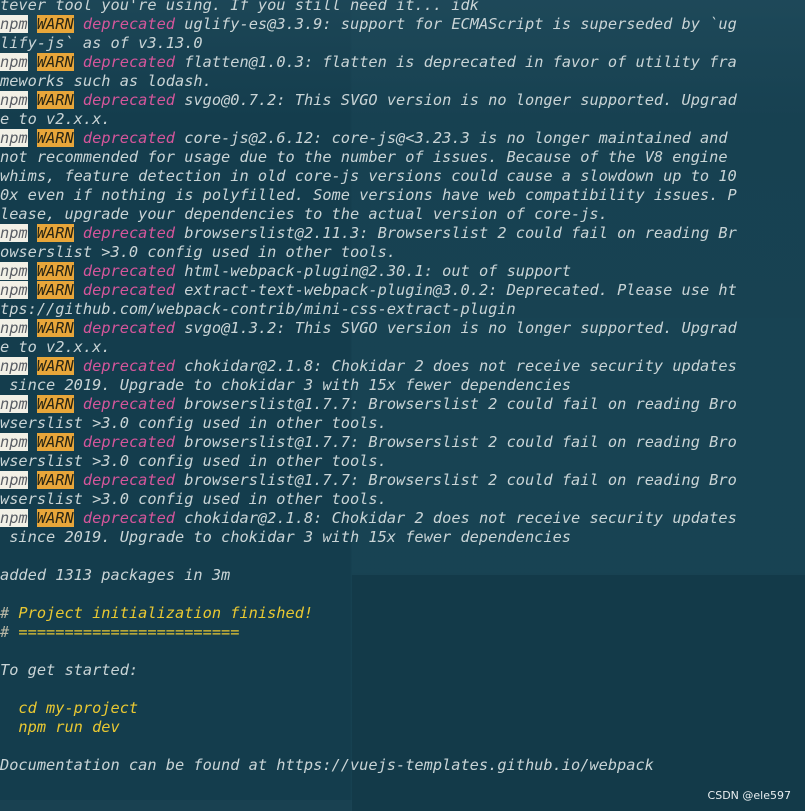 This screenshot has width=805, height=811. I want to click on terminal-line: # Project initialization finished!, so click(402, 613).